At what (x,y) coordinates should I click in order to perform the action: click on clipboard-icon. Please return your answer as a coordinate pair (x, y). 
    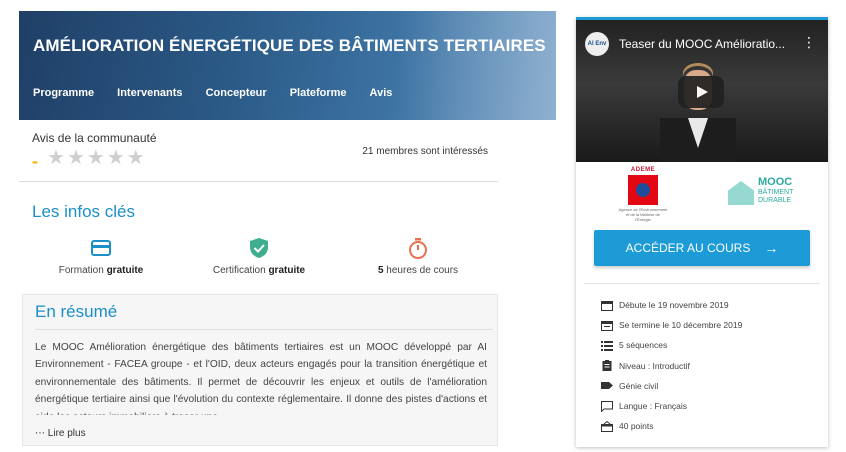
    Looking at the image, I should click on (607, 366).